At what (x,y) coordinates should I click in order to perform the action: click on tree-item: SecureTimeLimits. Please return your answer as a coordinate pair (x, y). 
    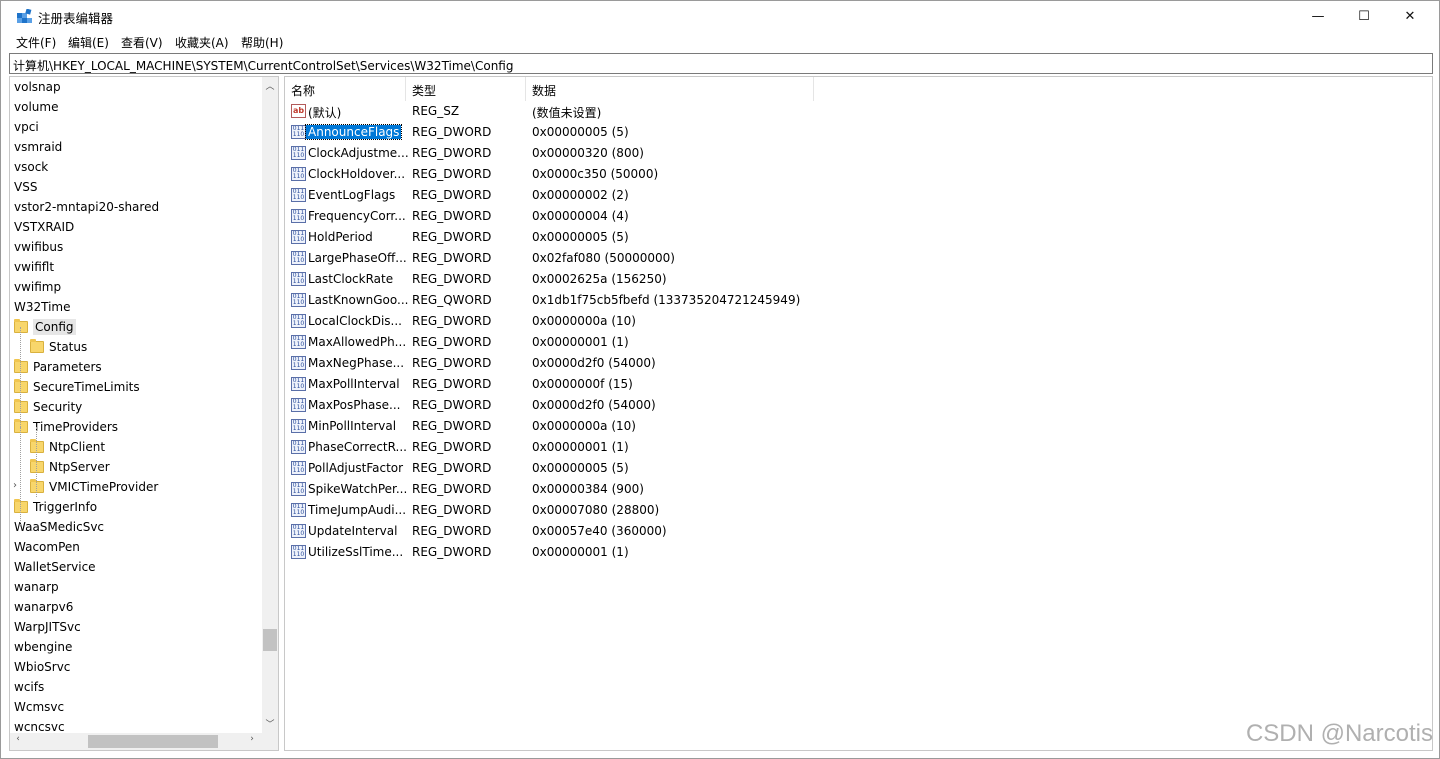
    Looking at the image, I should click on (77, 387).